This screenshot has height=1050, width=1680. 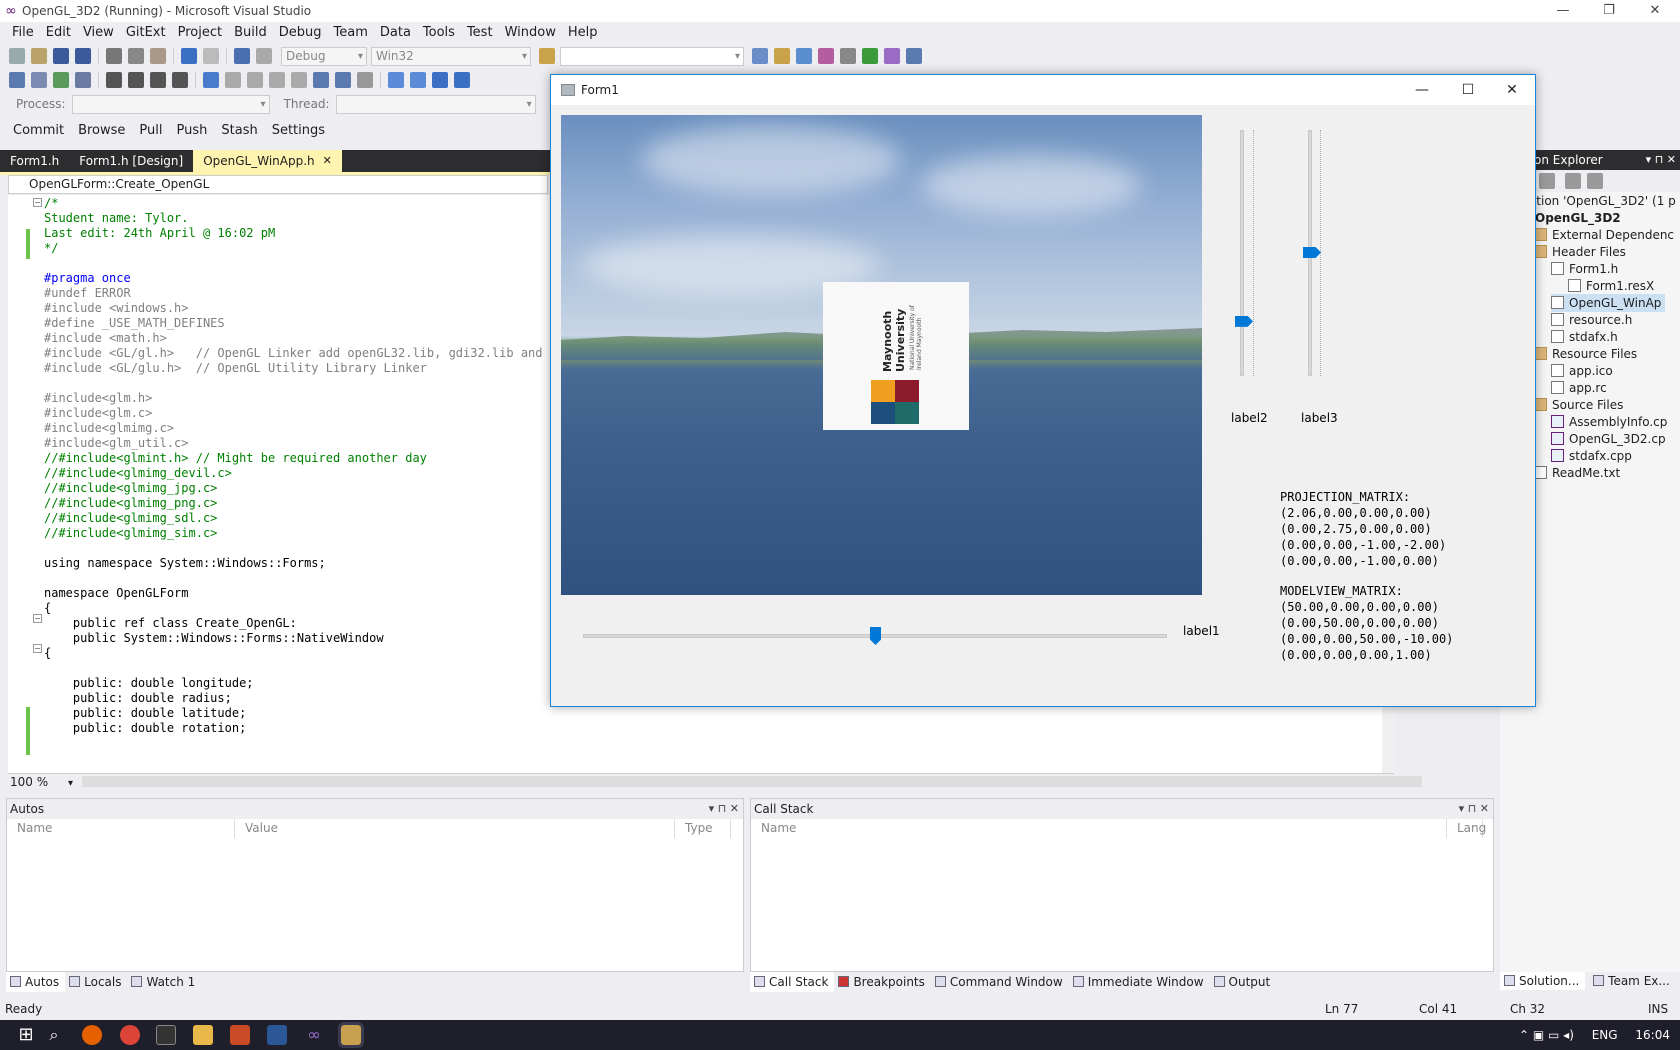 I want to click on git-commit-button: Commit, so click(x=38, y=130).